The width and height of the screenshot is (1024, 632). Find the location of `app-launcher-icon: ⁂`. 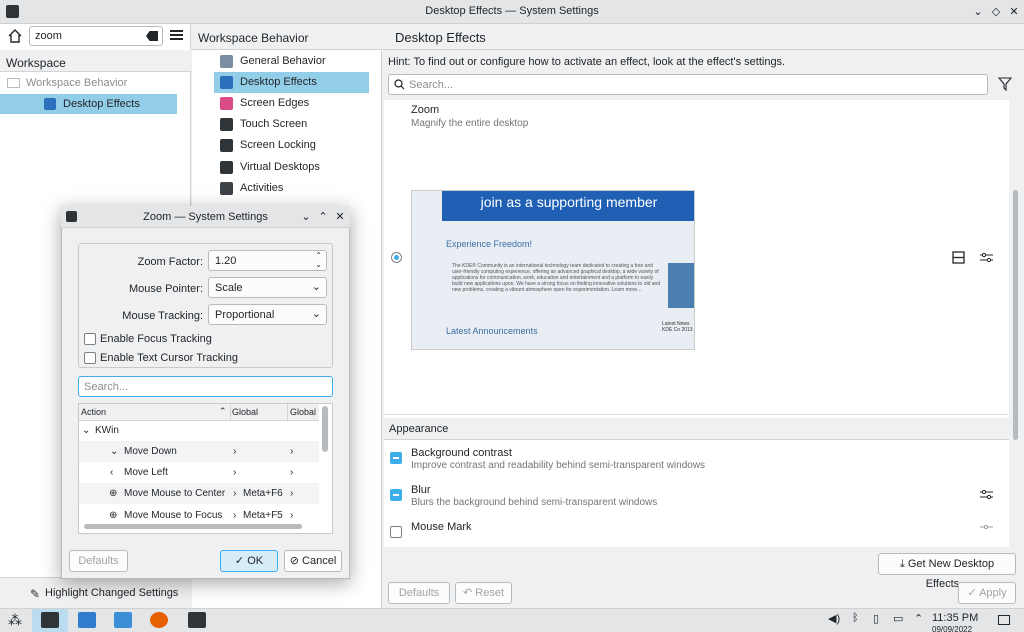

app-launcher-icon: ⁂ is located at coordinates (15, 620).